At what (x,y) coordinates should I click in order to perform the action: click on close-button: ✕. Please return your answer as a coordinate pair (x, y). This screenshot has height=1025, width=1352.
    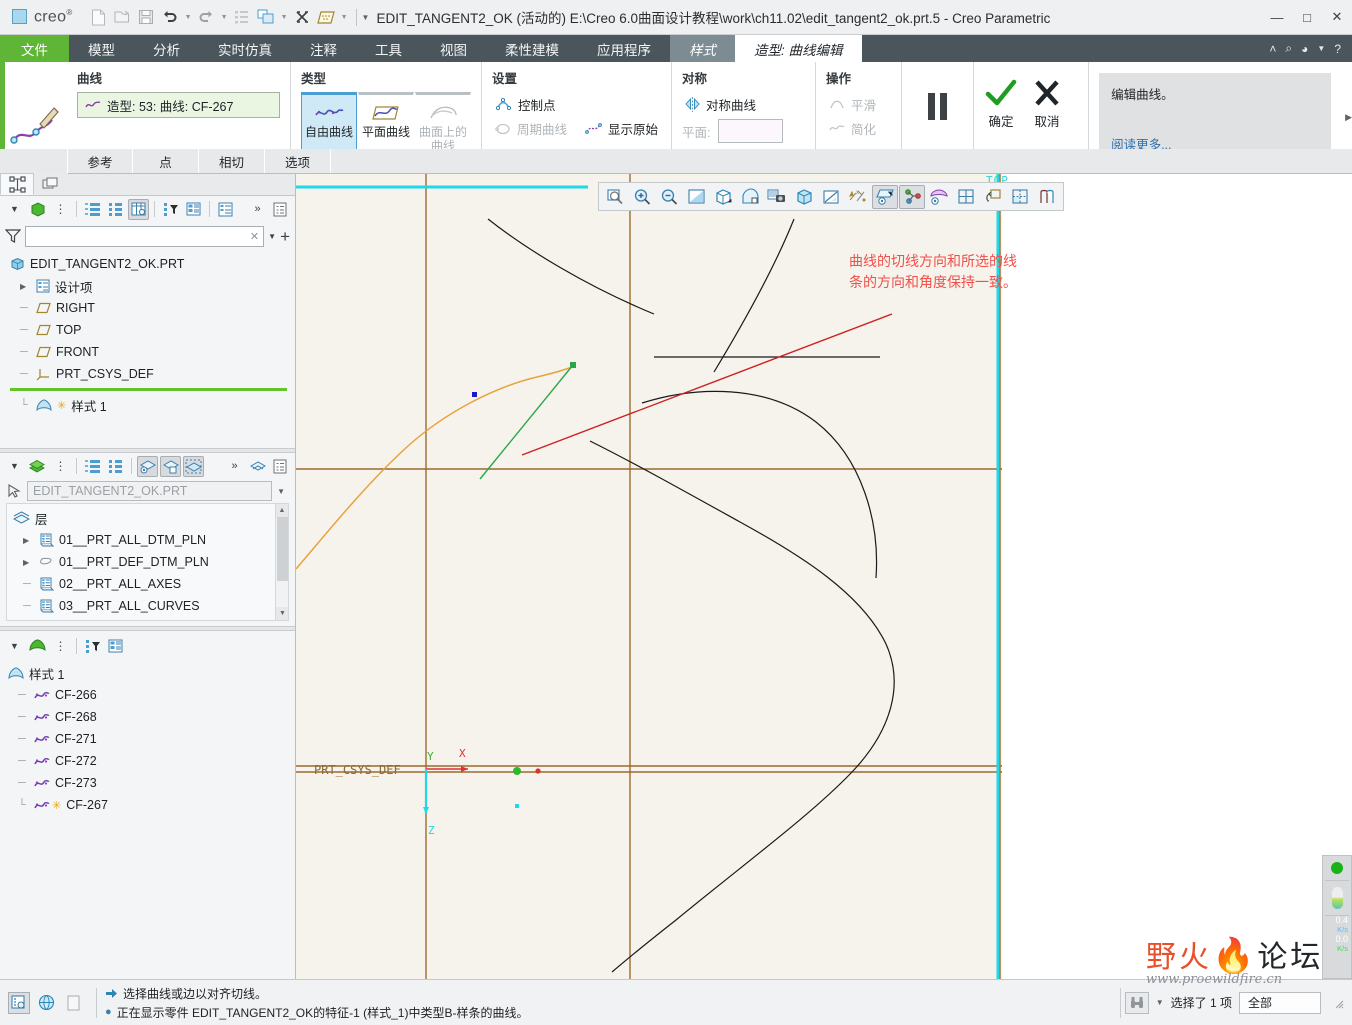
    Looking at the image, I should click on (1337, 17).